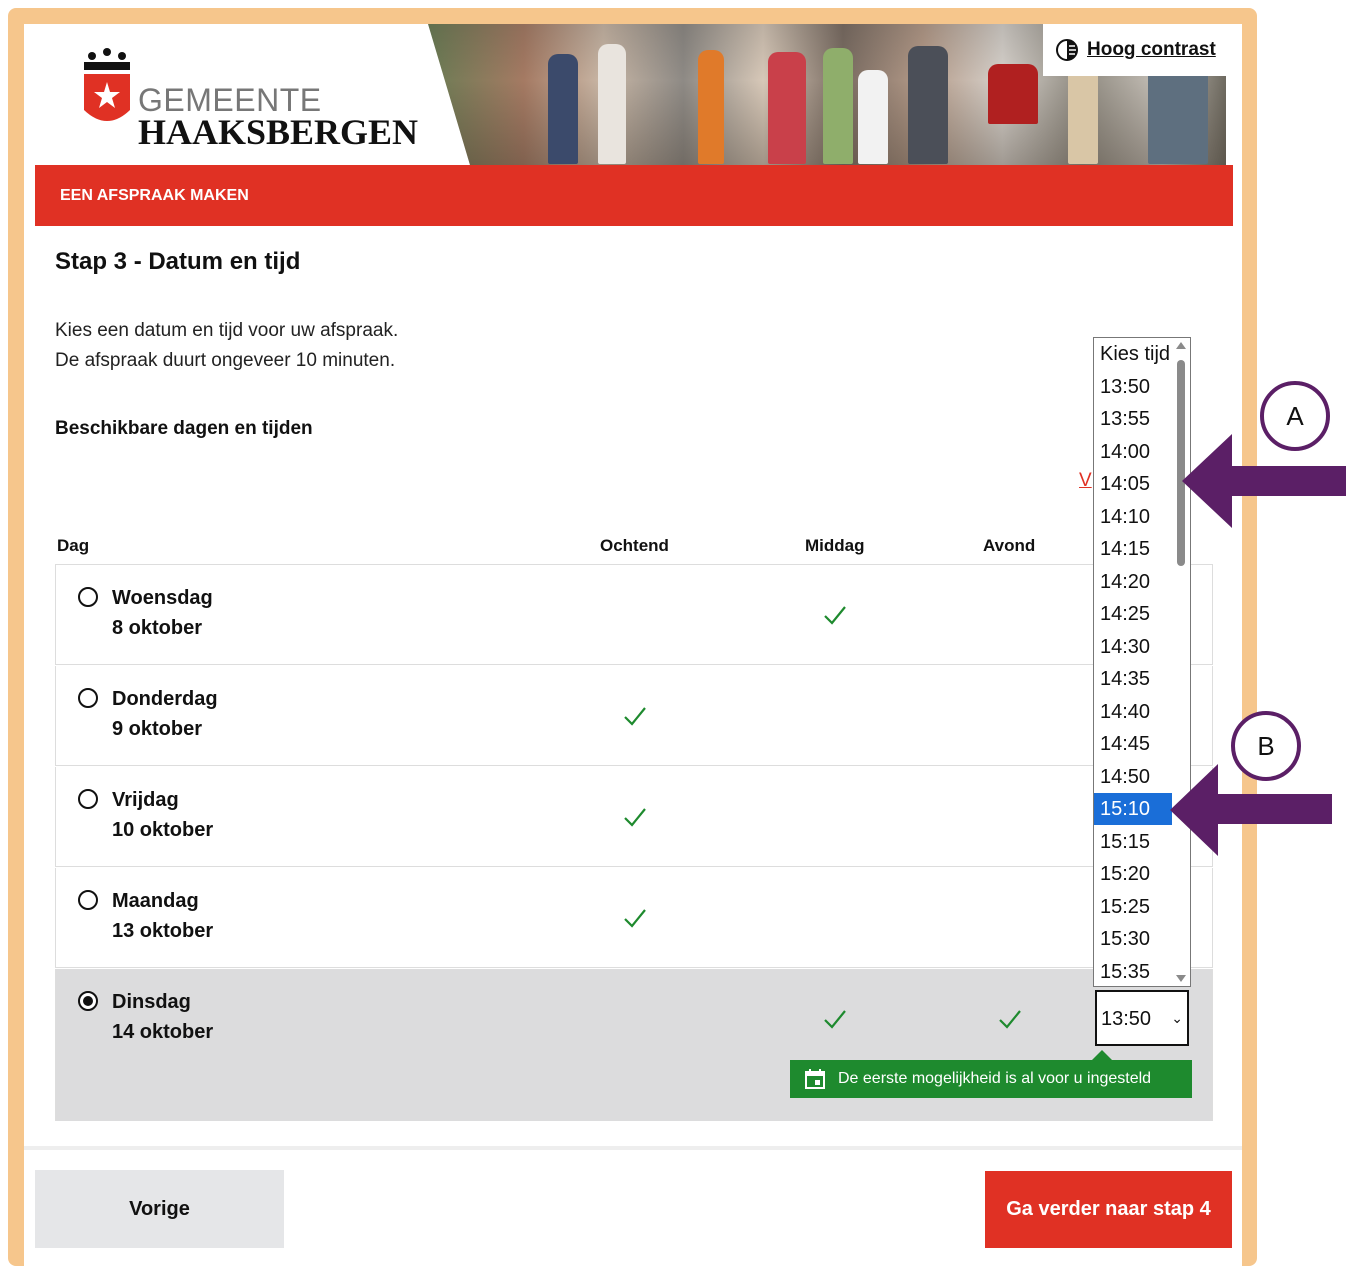 The width and height of the screenshot is (1352, 1268). What do you see at coordinates (88, 1001) in the screenshot?
I see `day-radio-selected` at bounding box center [88, 1001].